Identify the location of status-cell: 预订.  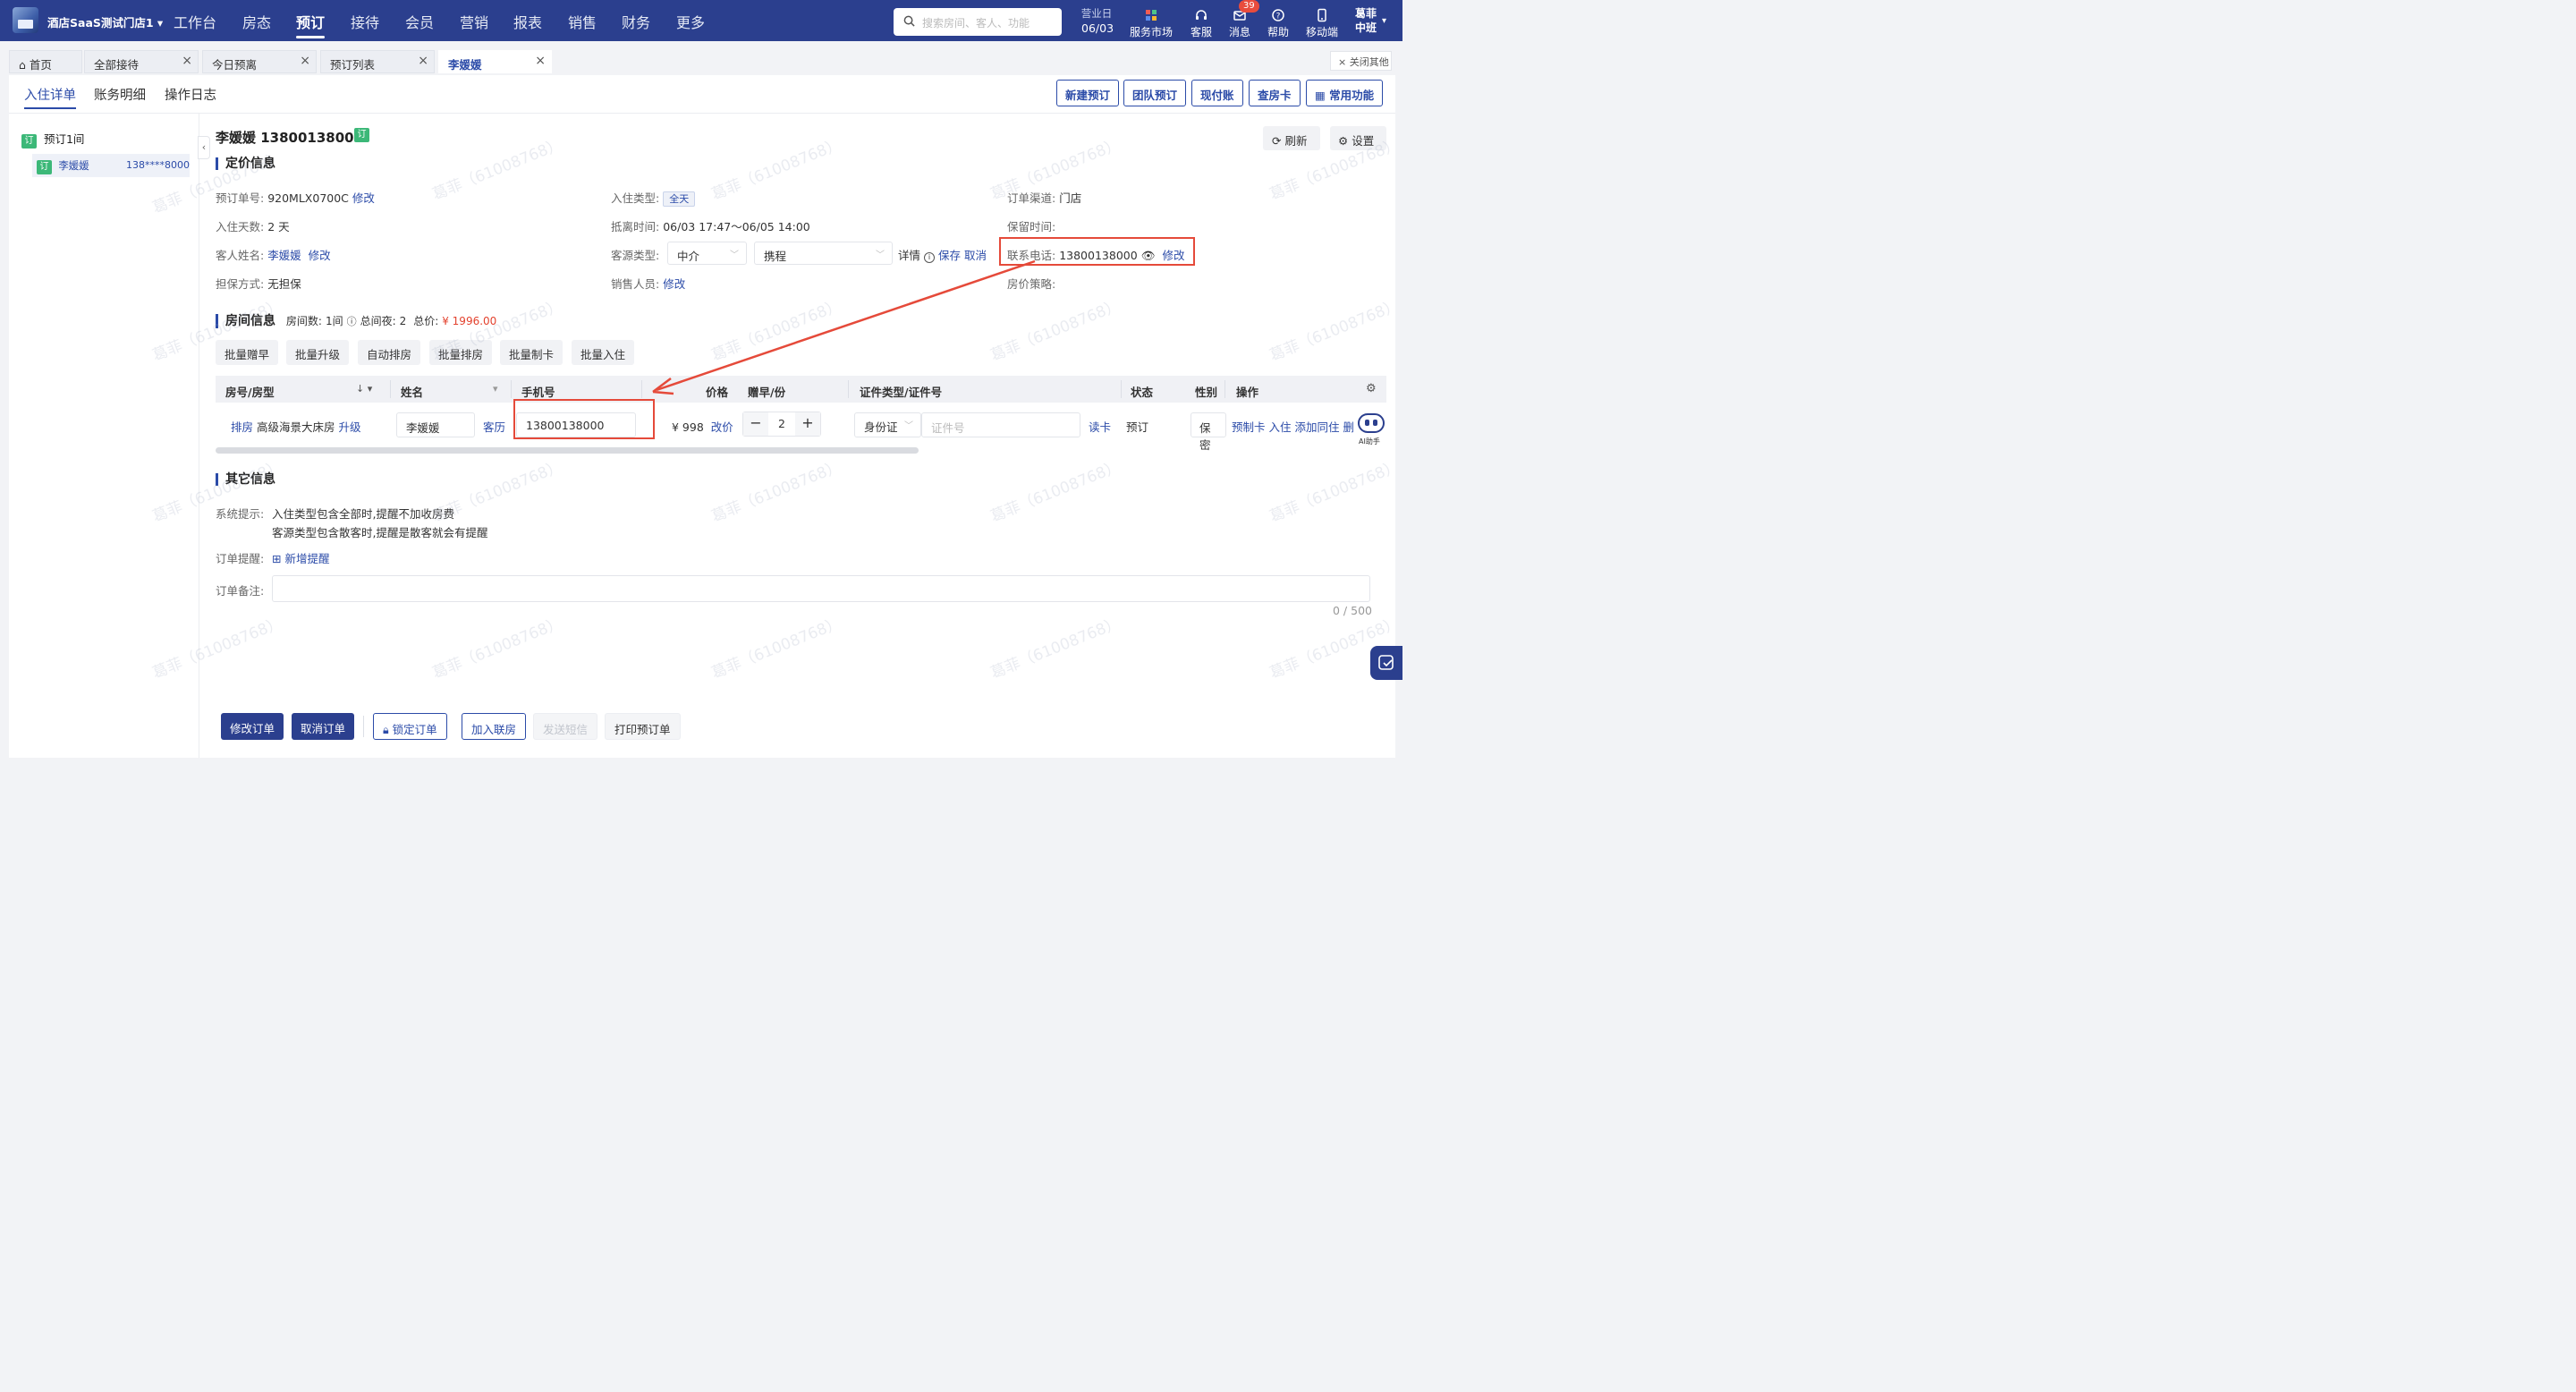
(1137, 427).